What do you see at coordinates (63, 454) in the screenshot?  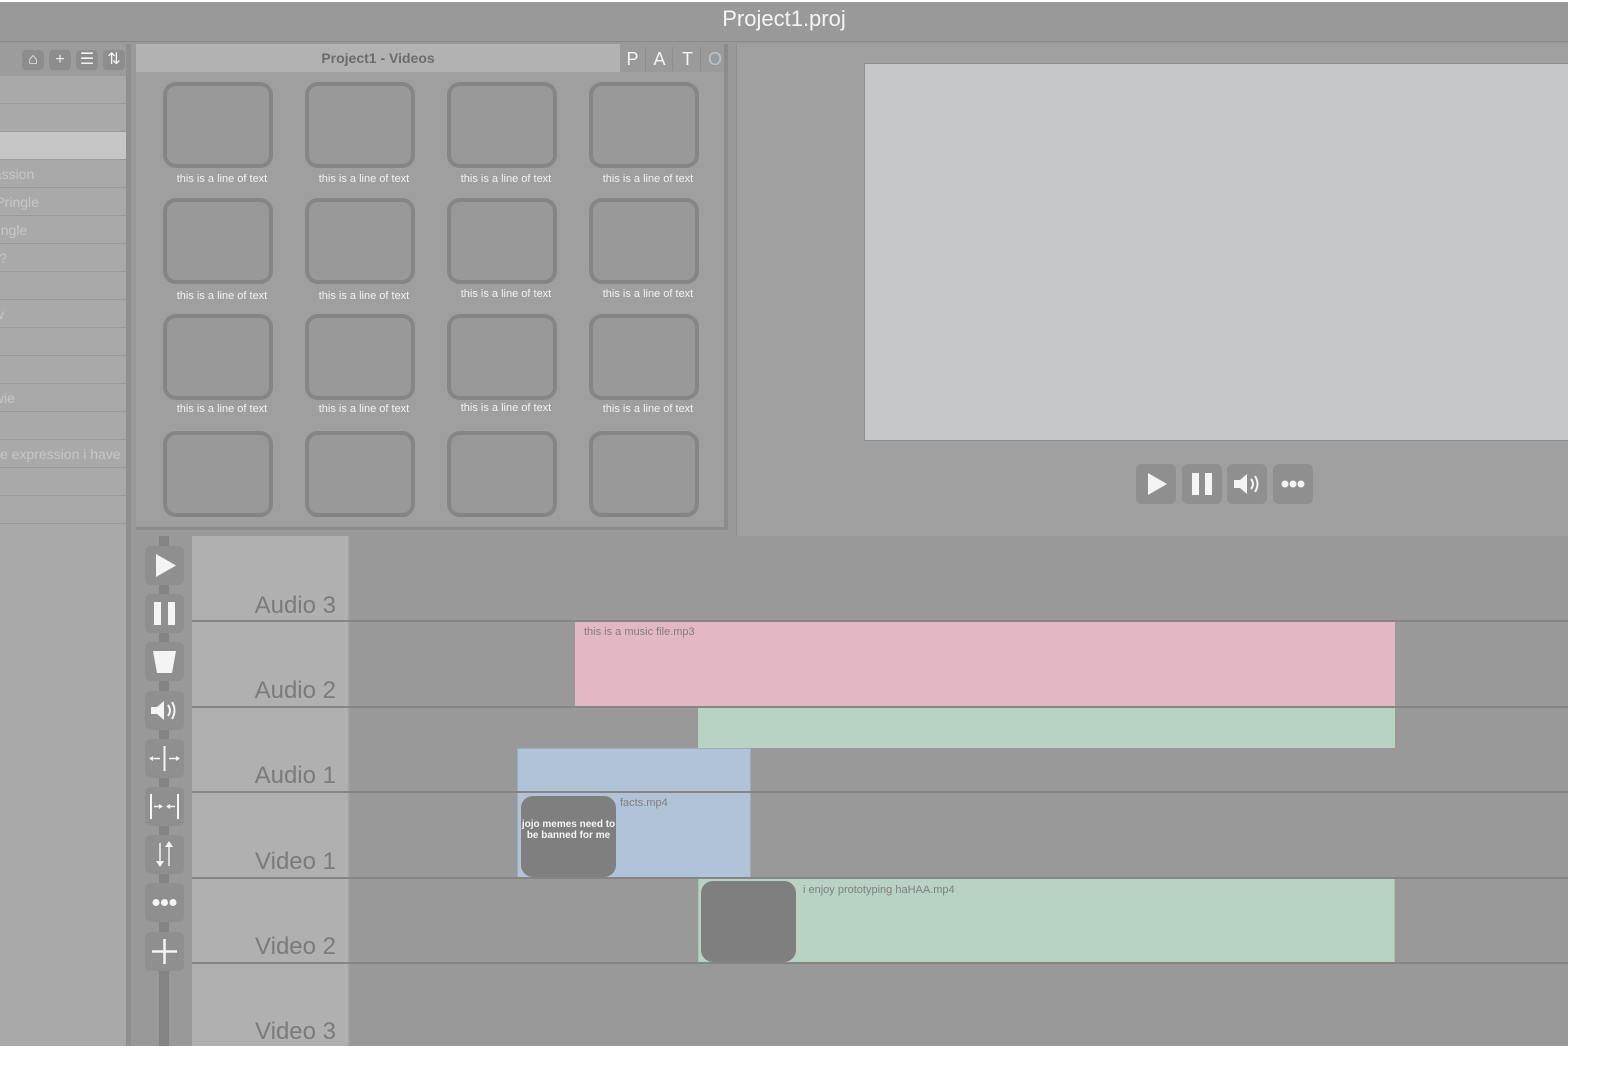 I see `sidebar-item: tive expression i have` at bounding box center [63, 454].